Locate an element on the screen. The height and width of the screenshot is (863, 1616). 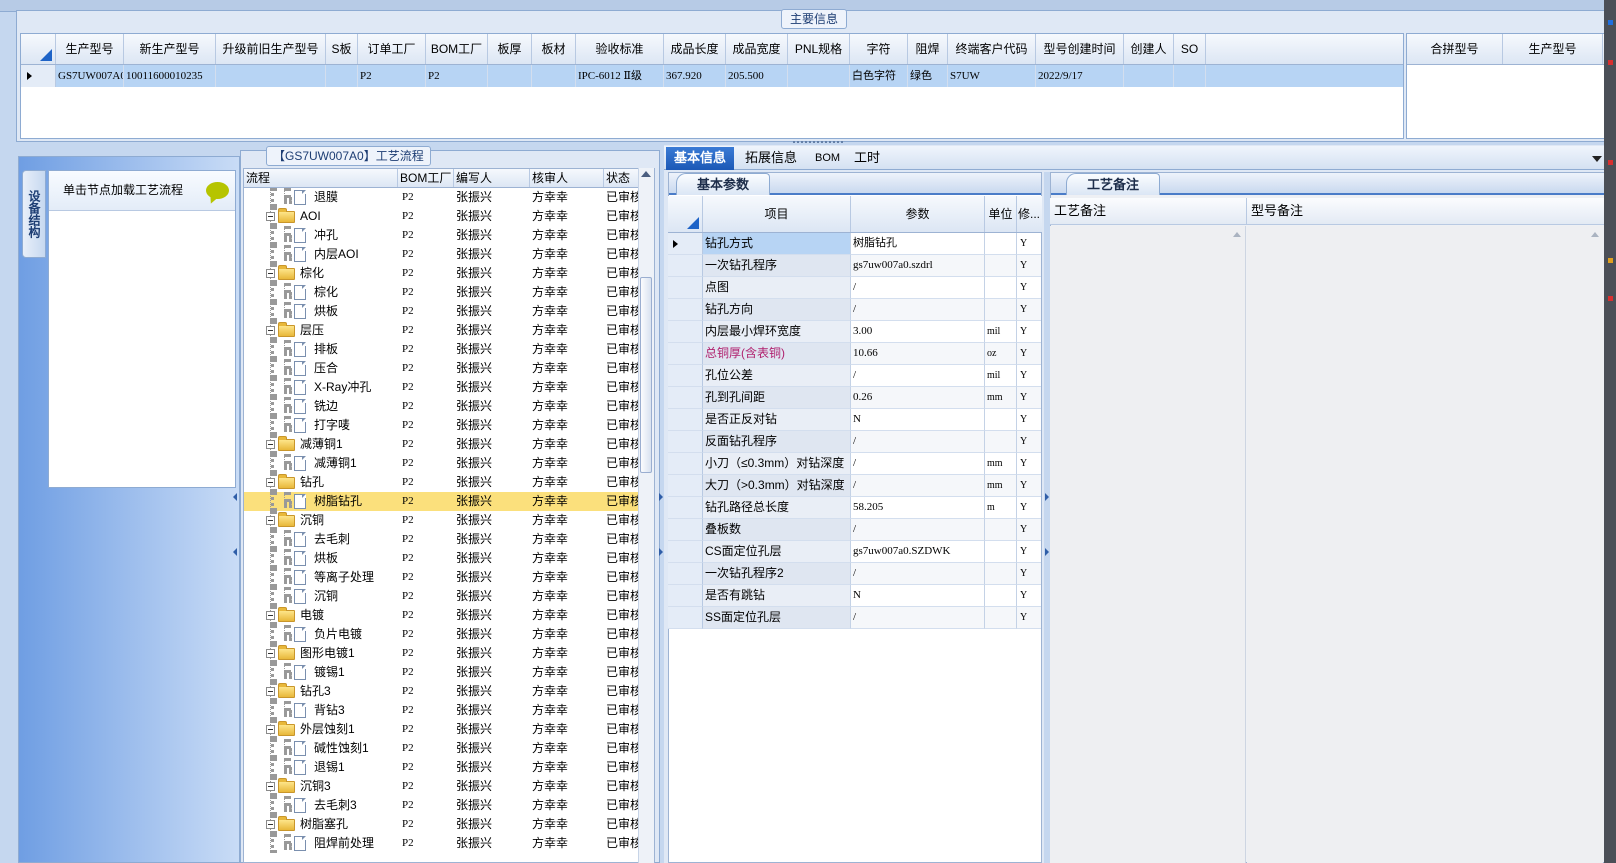
tree-row: X-Ray冲孔 P2 张振兴 方幸幸 已审核 is located at coordinates (441, 387).